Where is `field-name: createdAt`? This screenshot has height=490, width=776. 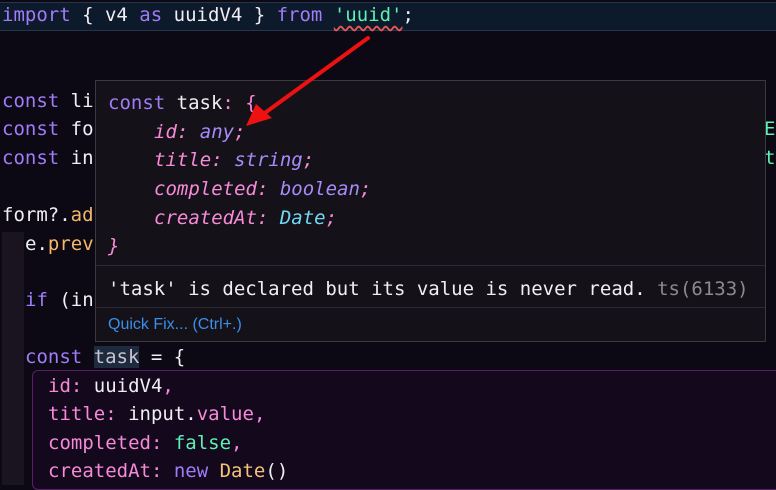 field-name: createdAt is located at coordinates (205, 217).